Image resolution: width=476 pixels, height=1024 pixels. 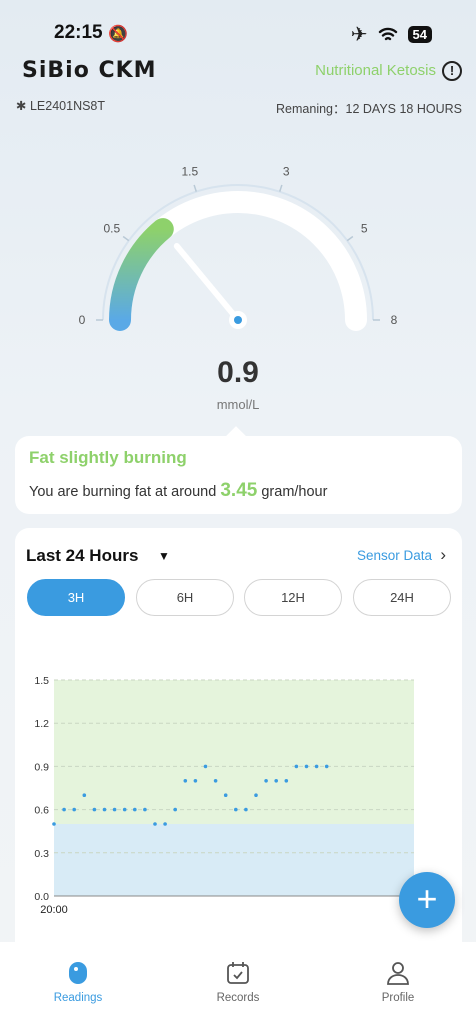 I want to click on gauge-tick-label: 3, so click(x=286, y=172).